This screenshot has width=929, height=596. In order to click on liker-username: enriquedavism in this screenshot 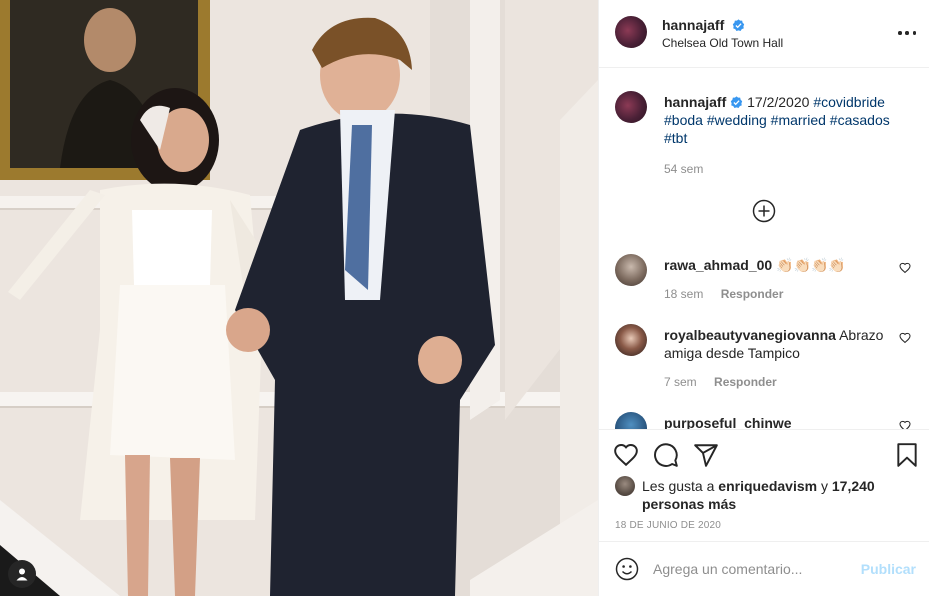, I will do `click(767, 486)`.